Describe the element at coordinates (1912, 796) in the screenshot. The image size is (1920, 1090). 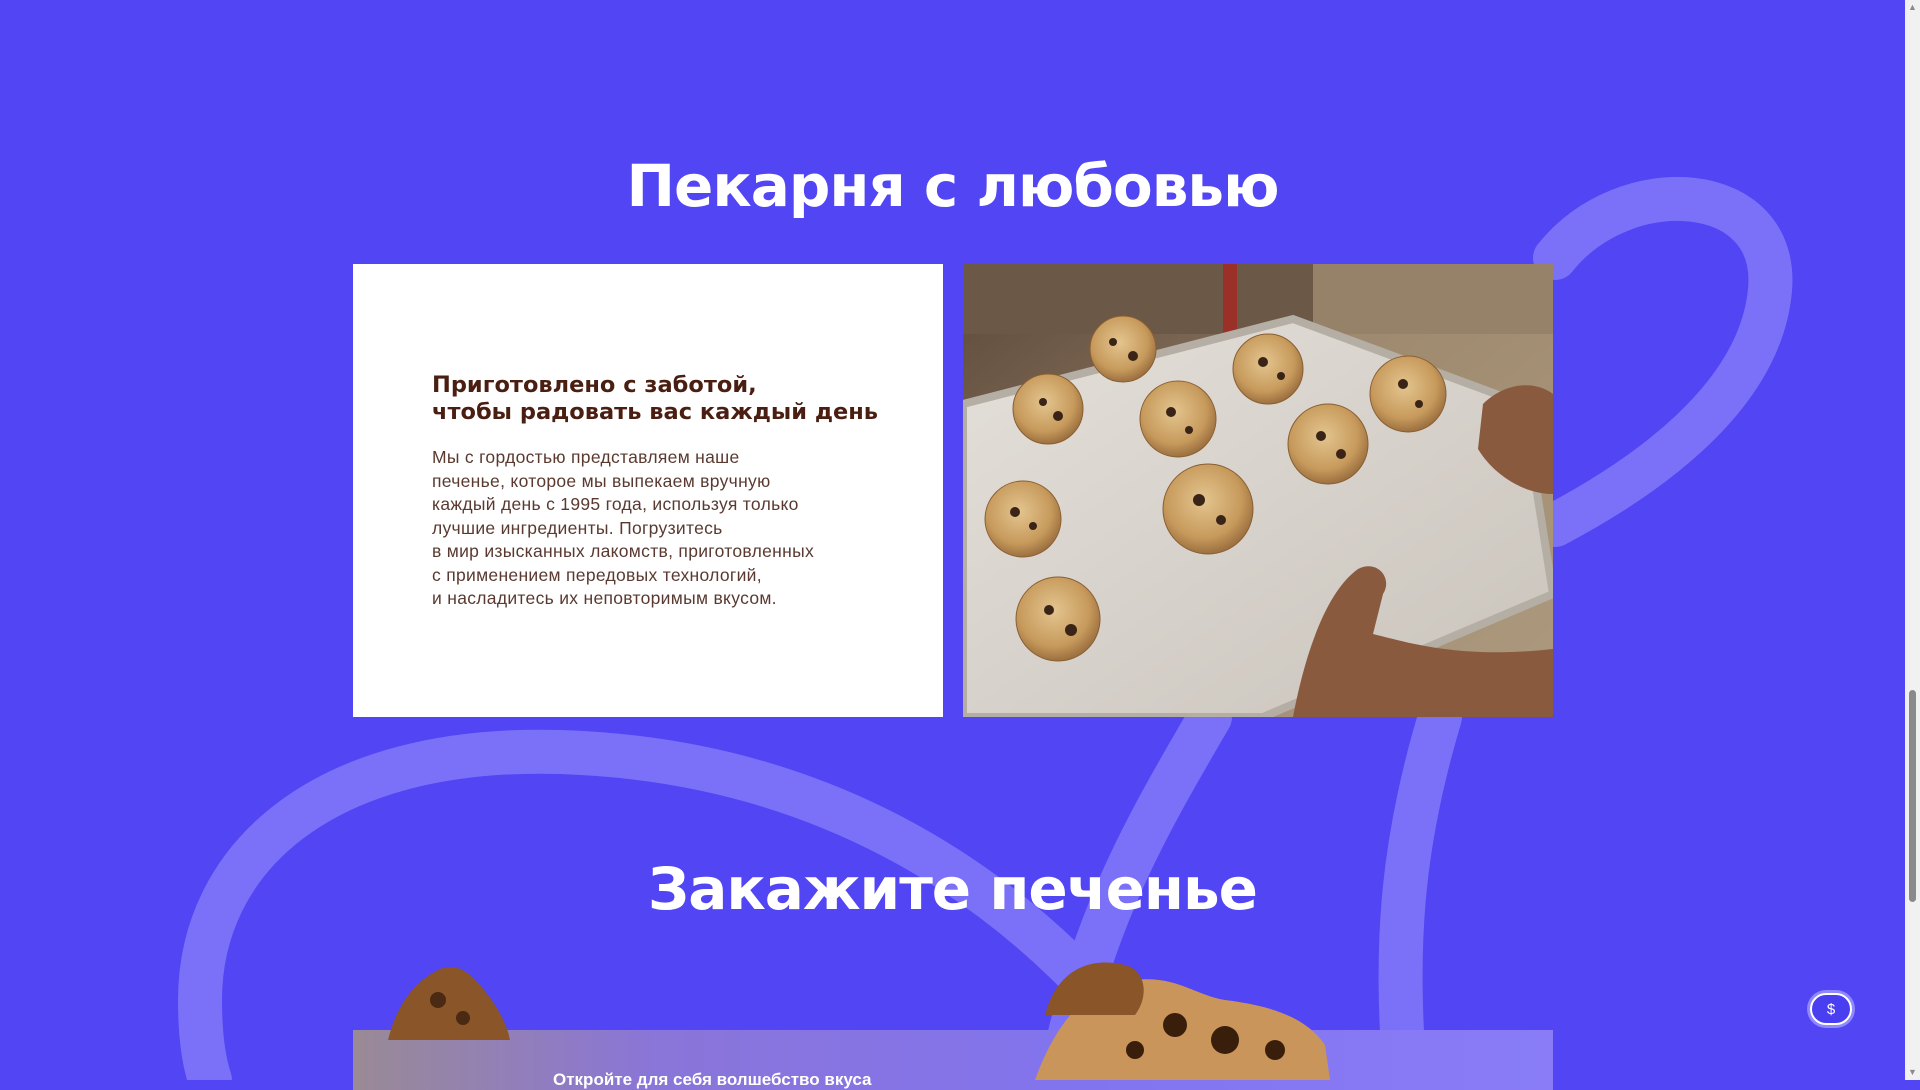
I see `scrollbar-thumb` at that location.